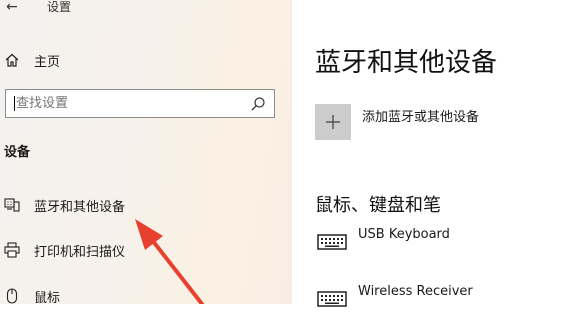 This screenshot has width=569, height=324. I want to click on plus-icon, so click(333, 122).